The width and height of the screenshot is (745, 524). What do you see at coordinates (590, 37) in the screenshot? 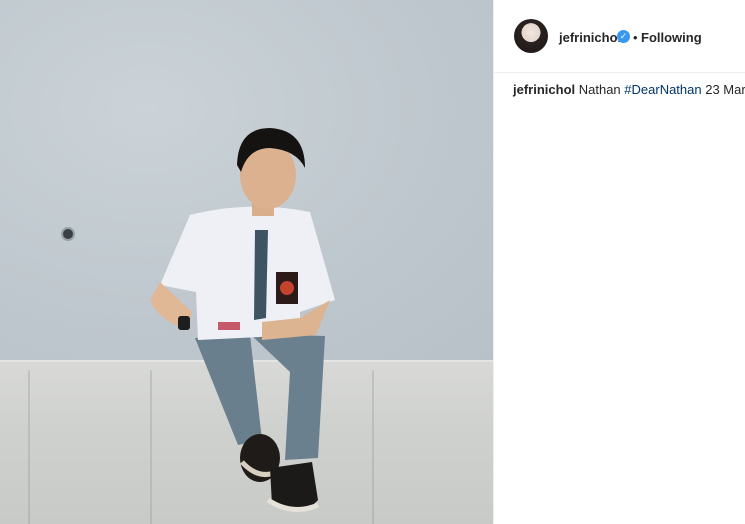
I see `header-username: jefrinichol` at bounding box center [590, 37].